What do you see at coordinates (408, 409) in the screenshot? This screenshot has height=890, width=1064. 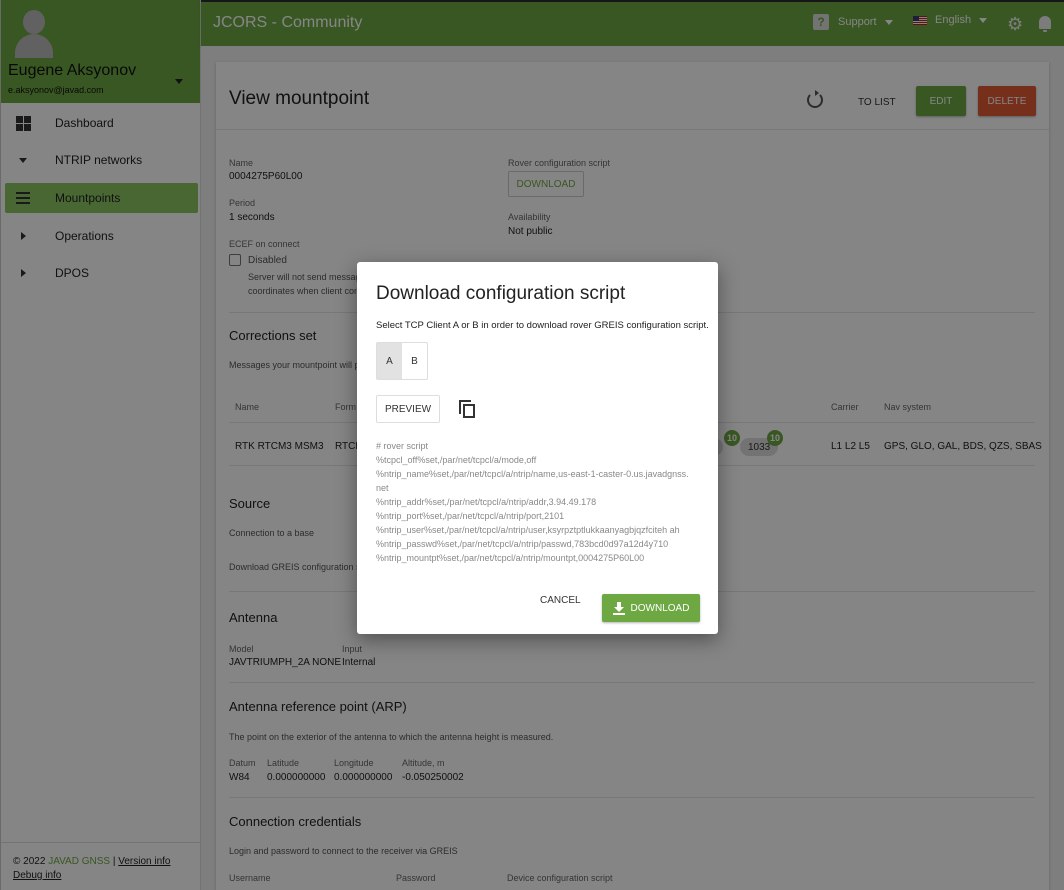 I see `preview-button: PREVIEW` at bounding box center [408, 409].